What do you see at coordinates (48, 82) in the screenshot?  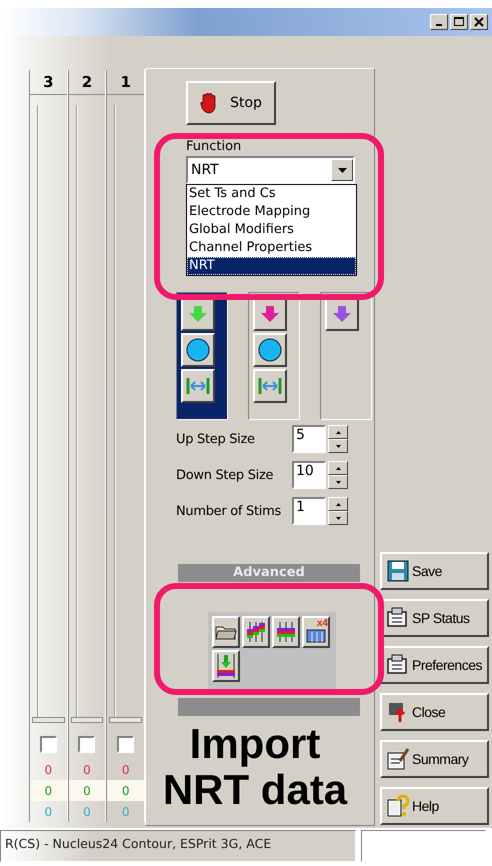 I see `channel-header: 3` at bounding box center [48, 82].